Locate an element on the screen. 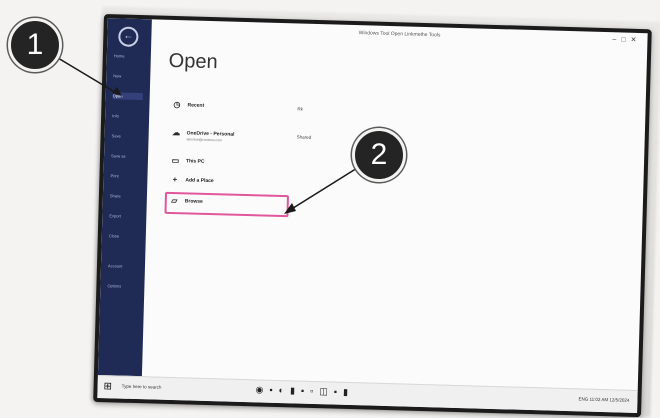 The height and width of the screenshot is (418, 660). arrow-1-line is located at coordinates (88, 76).